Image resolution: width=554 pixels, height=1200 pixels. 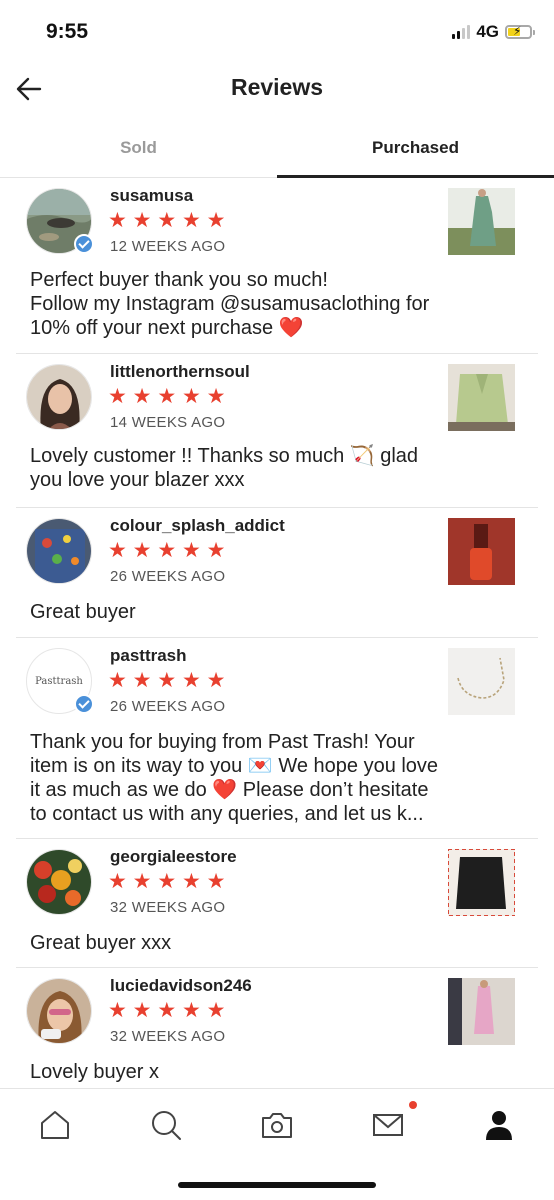 What do you see at coordinates (413, 1105) in the screenshot?
I see `notification-dot` at bounding box center [413, 1105].